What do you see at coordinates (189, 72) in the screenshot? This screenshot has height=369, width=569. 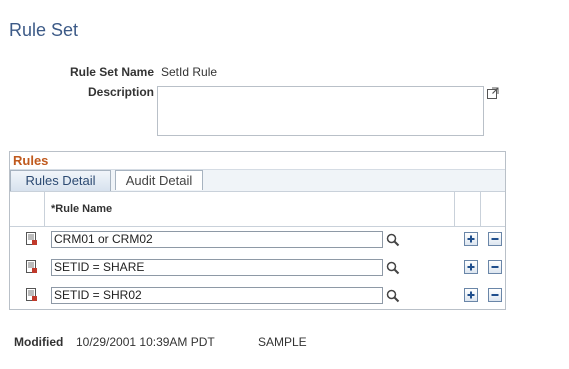 I see `rule-set-name-value: SetId Rule` at bounding box center [189, 72].